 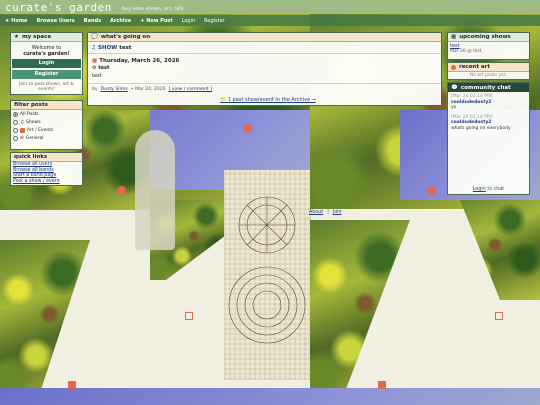 I want to click on main-header: 💬 what's going on, so click(x=264, y=37).